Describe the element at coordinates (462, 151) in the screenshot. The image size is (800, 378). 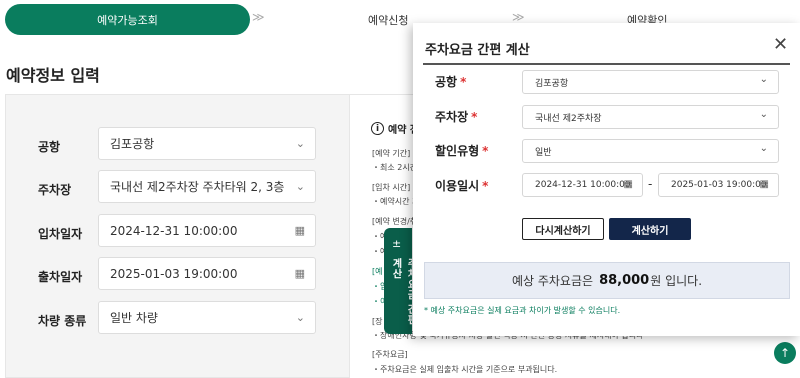
I see `modal-discount-label: 할인유형 *` at that location.